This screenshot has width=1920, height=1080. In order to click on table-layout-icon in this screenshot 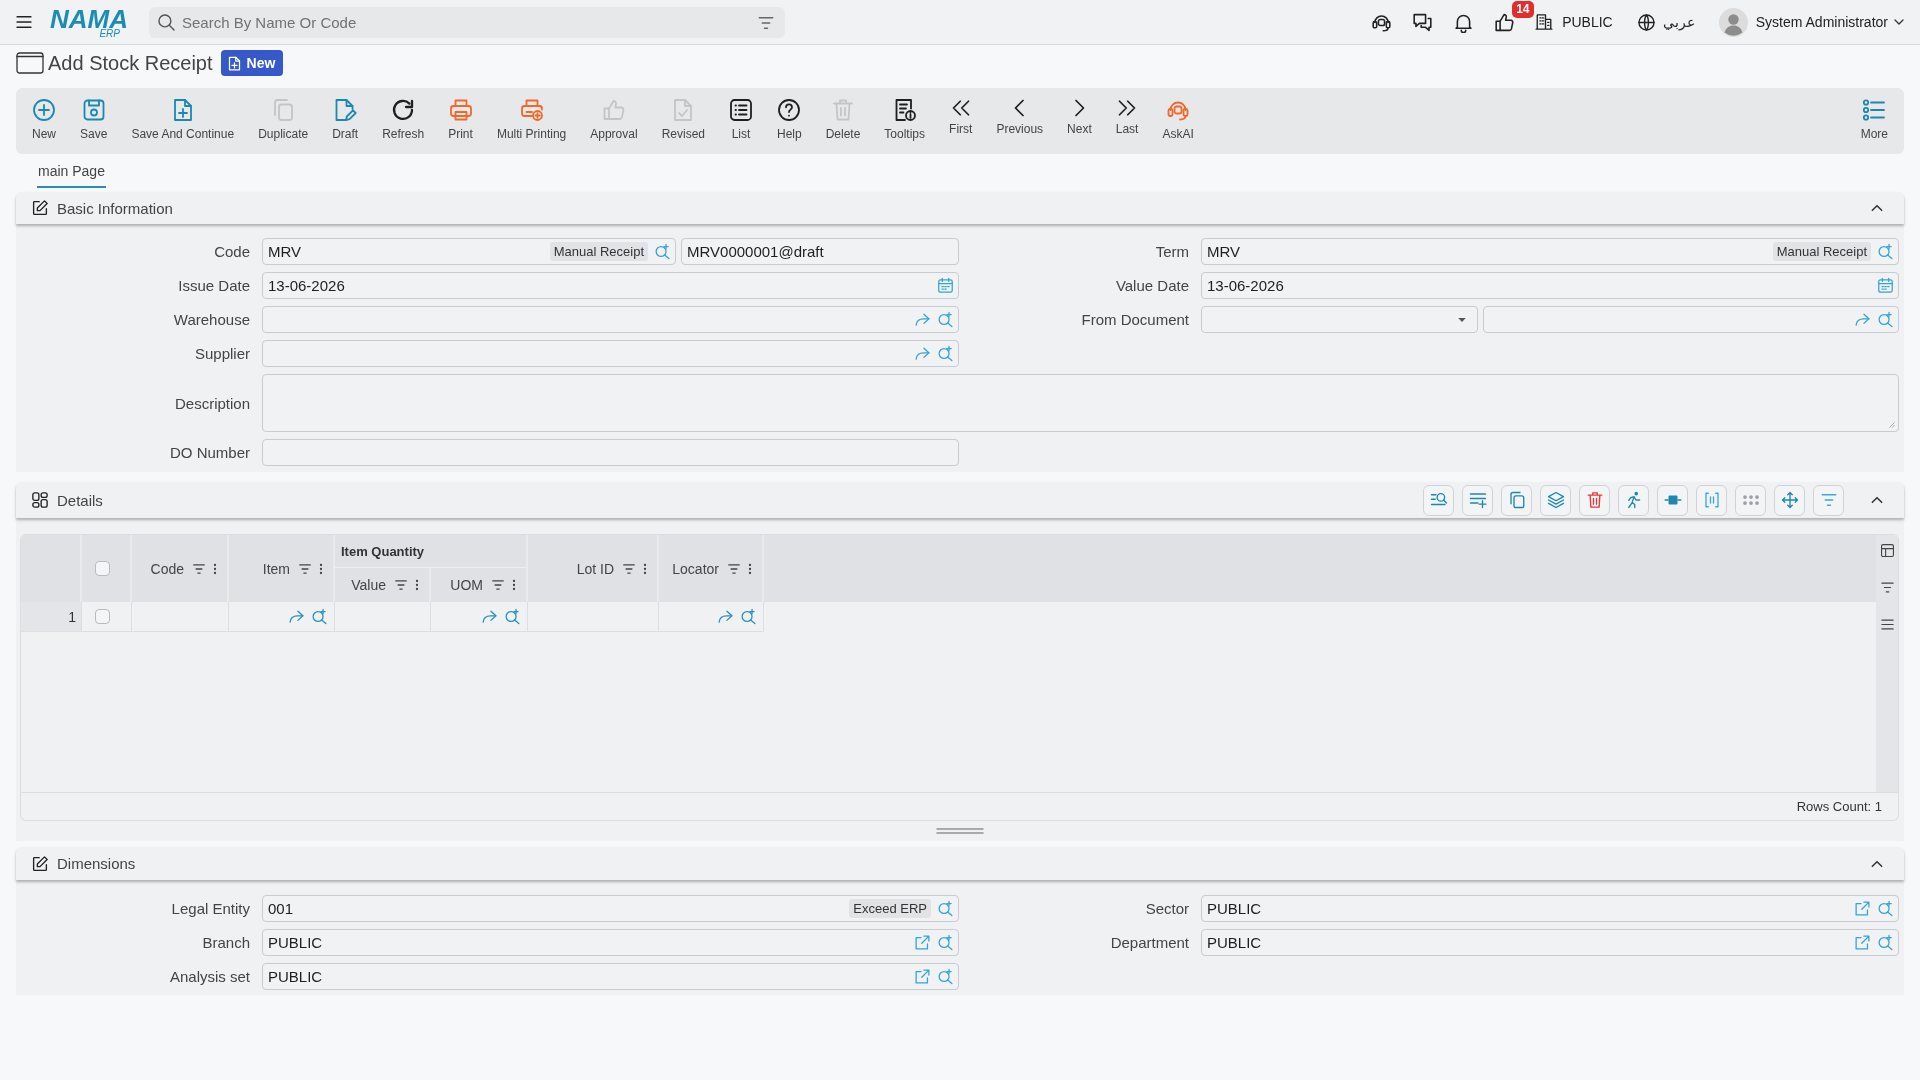, I will do `click(1887, 550)`.